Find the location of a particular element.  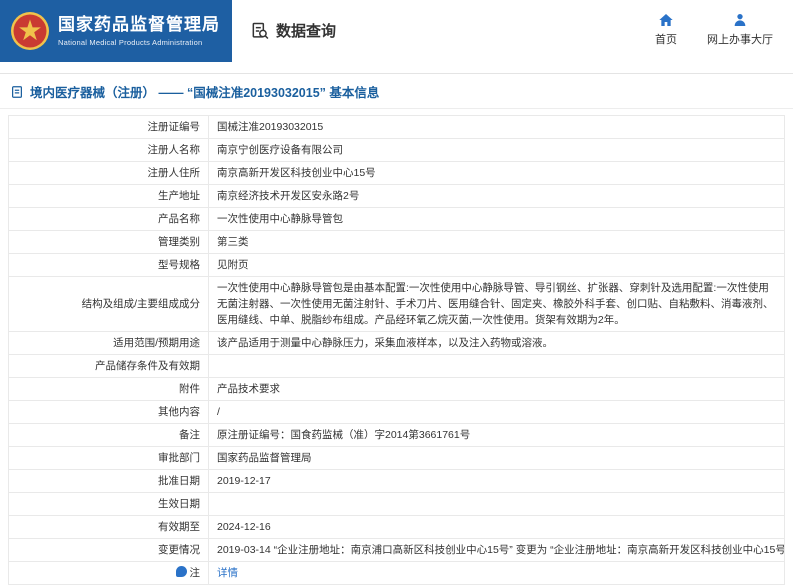

row-value: / is located at coordinates (496, 412).